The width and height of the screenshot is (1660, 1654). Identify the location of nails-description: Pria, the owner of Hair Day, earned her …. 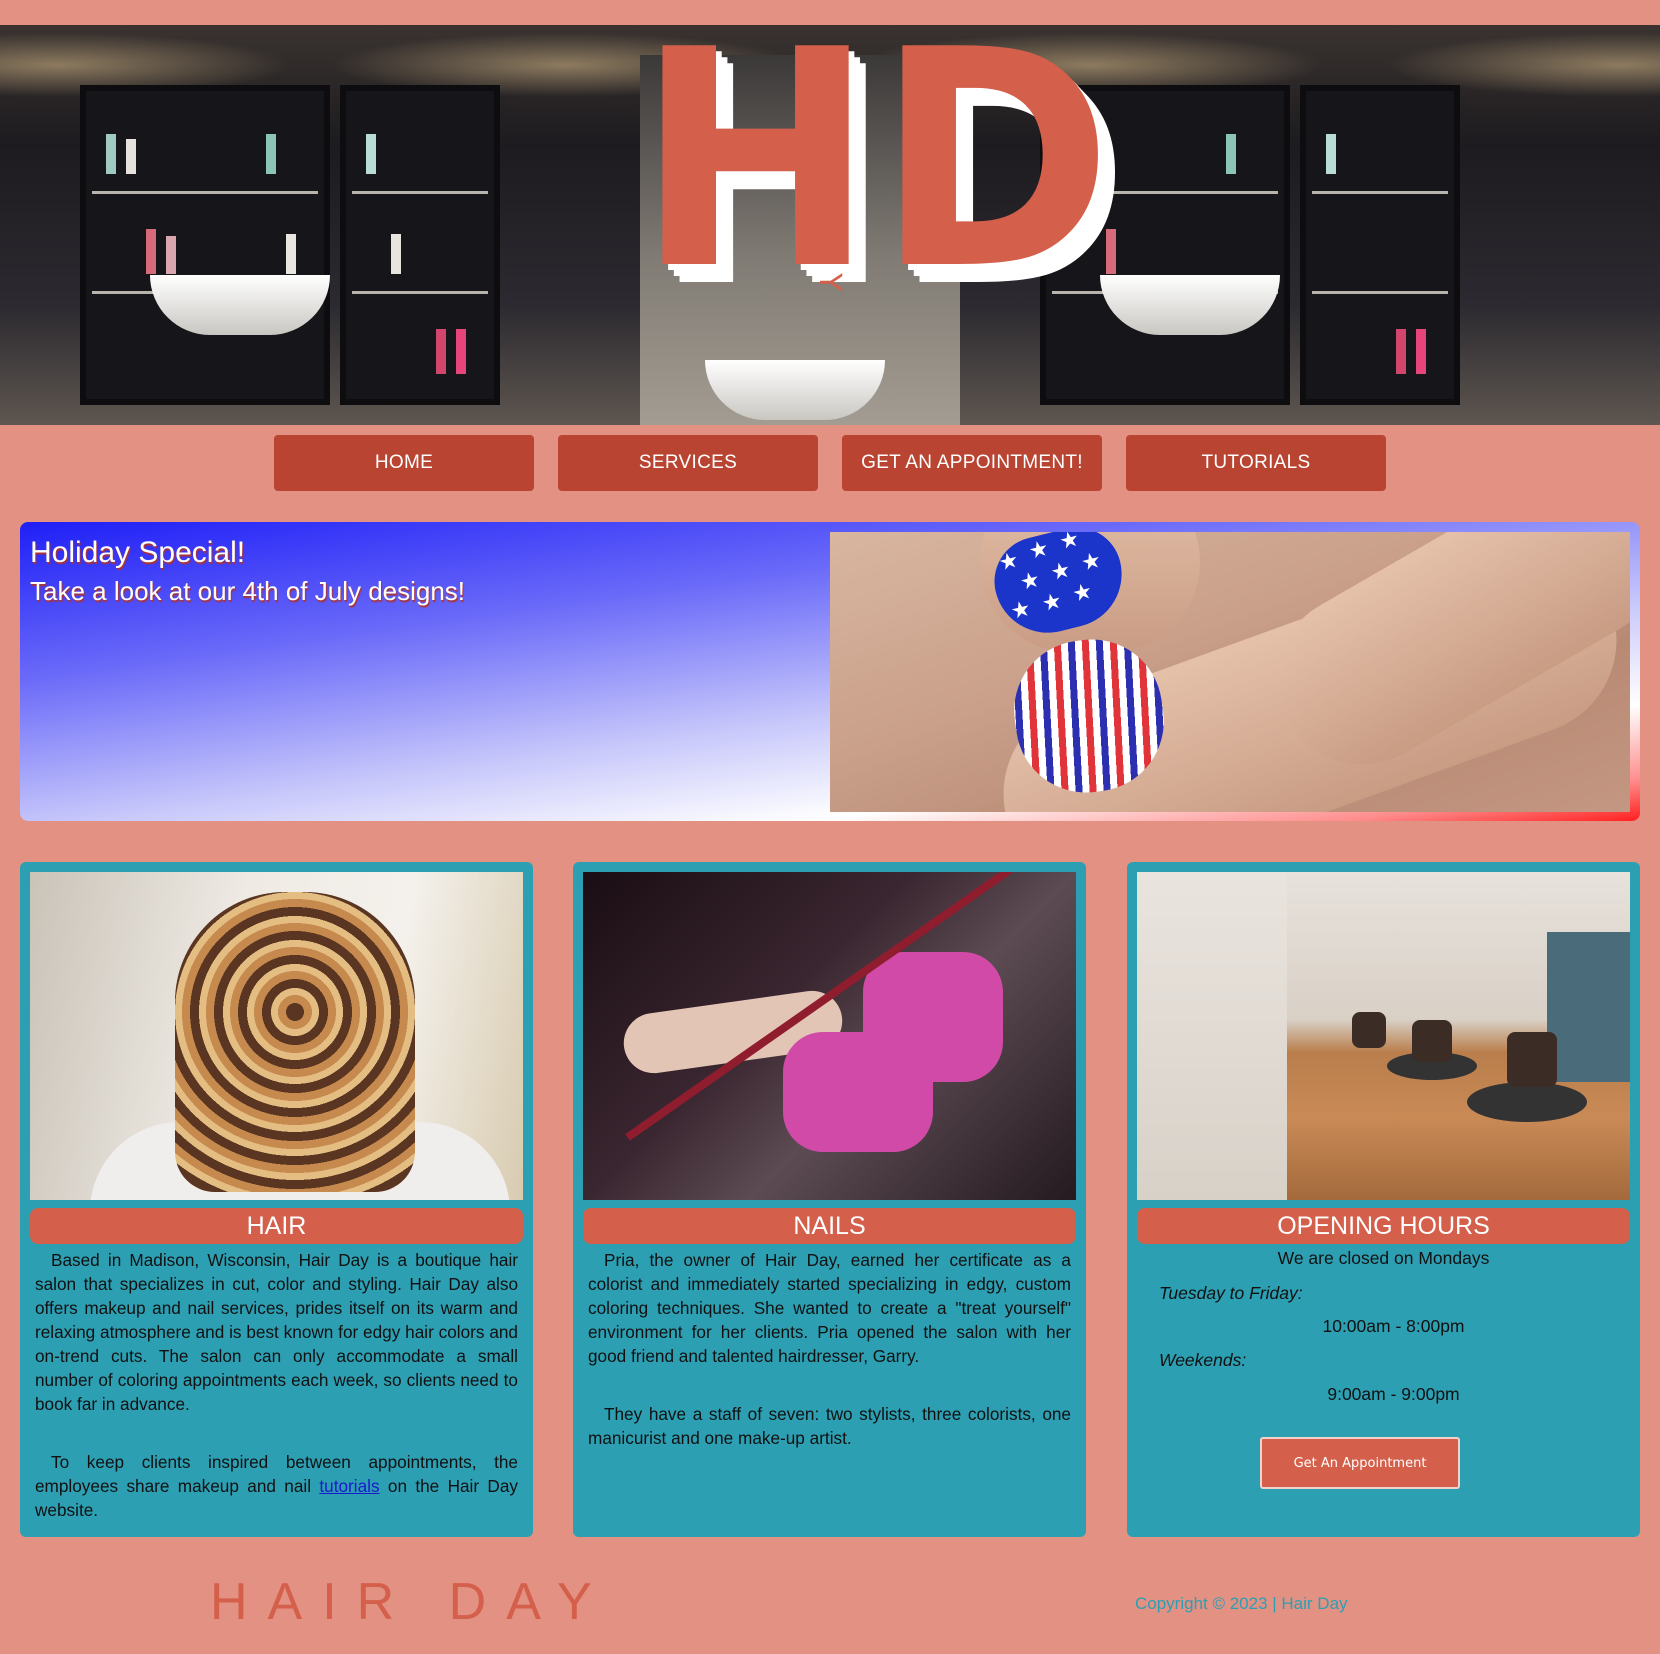
(829, 1349).